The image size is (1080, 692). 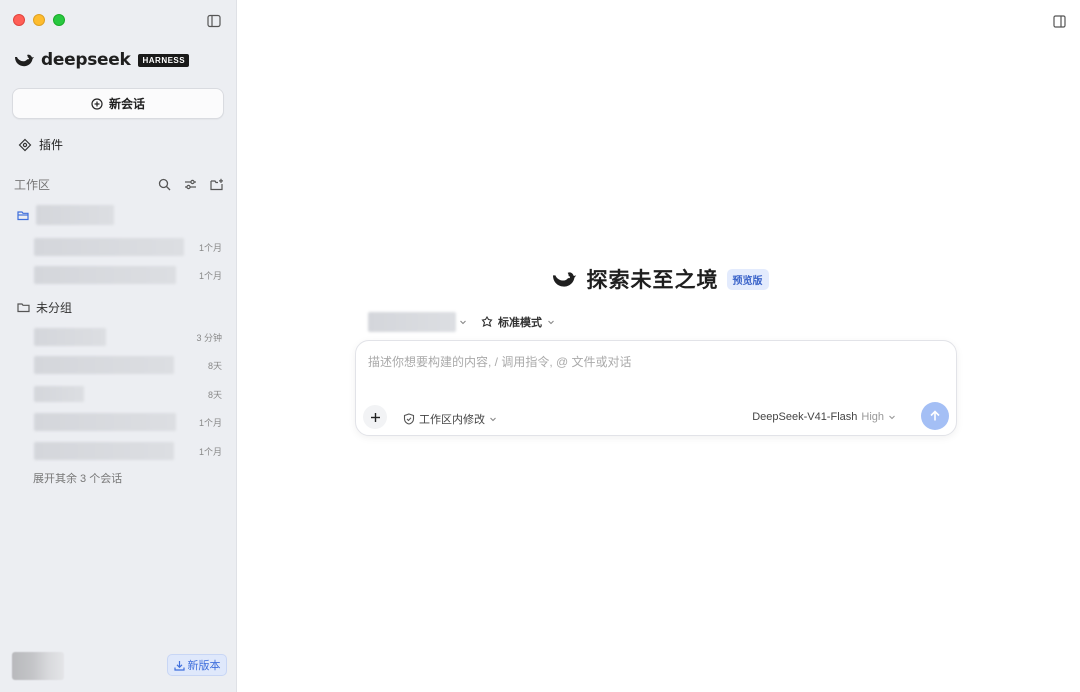 I want to click on brand-badge: HARNESS, so click(x=164, y=60).